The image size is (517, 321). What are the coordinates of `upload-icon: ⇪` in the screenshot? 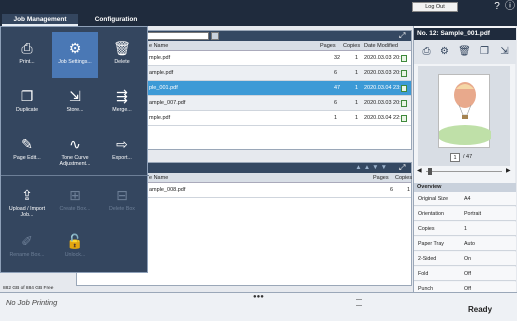 It's located at (27, 195).